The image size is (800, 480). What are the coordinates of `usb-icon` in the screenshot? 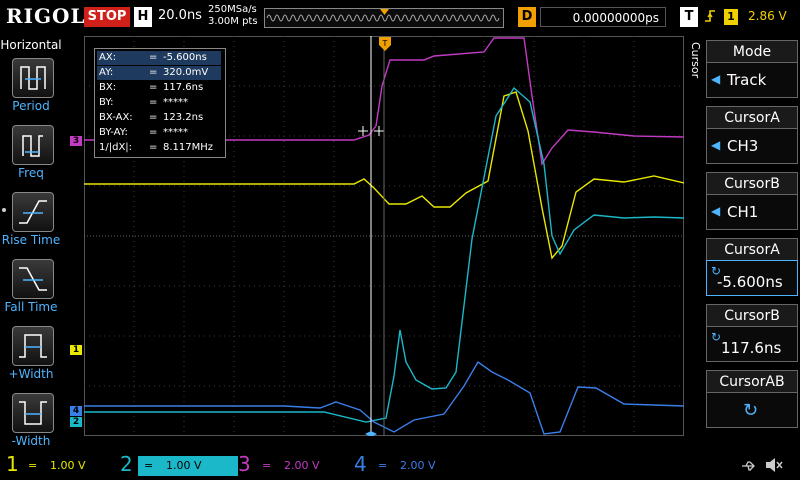 It's located at (749, 465).